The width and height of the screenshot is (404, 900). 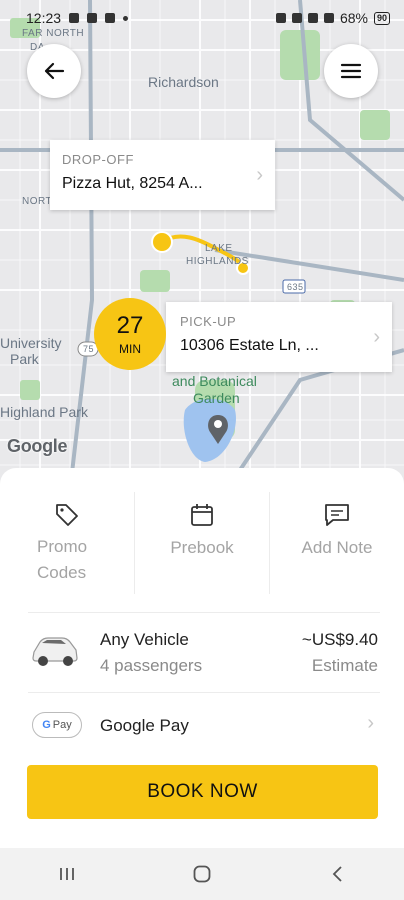 I want to click on wifi-icon, so click(x=312, y=18).